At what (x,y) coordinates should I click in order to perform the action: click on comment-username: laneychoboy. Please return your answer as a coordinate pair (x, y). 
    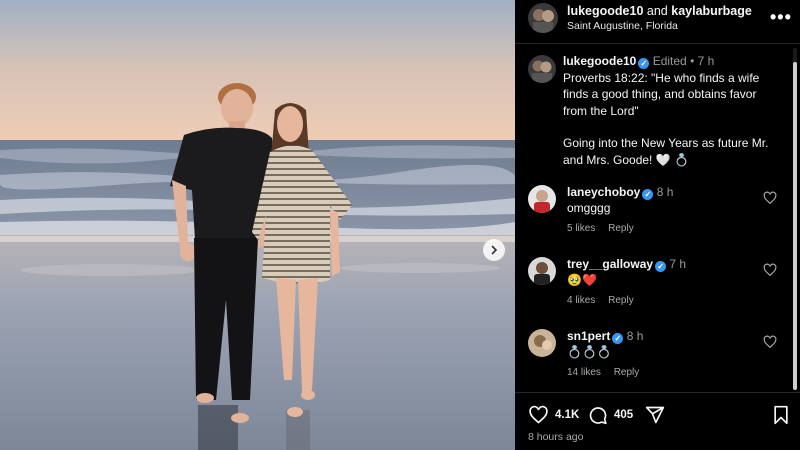
    Looking at the image, I should click on (603, 192).